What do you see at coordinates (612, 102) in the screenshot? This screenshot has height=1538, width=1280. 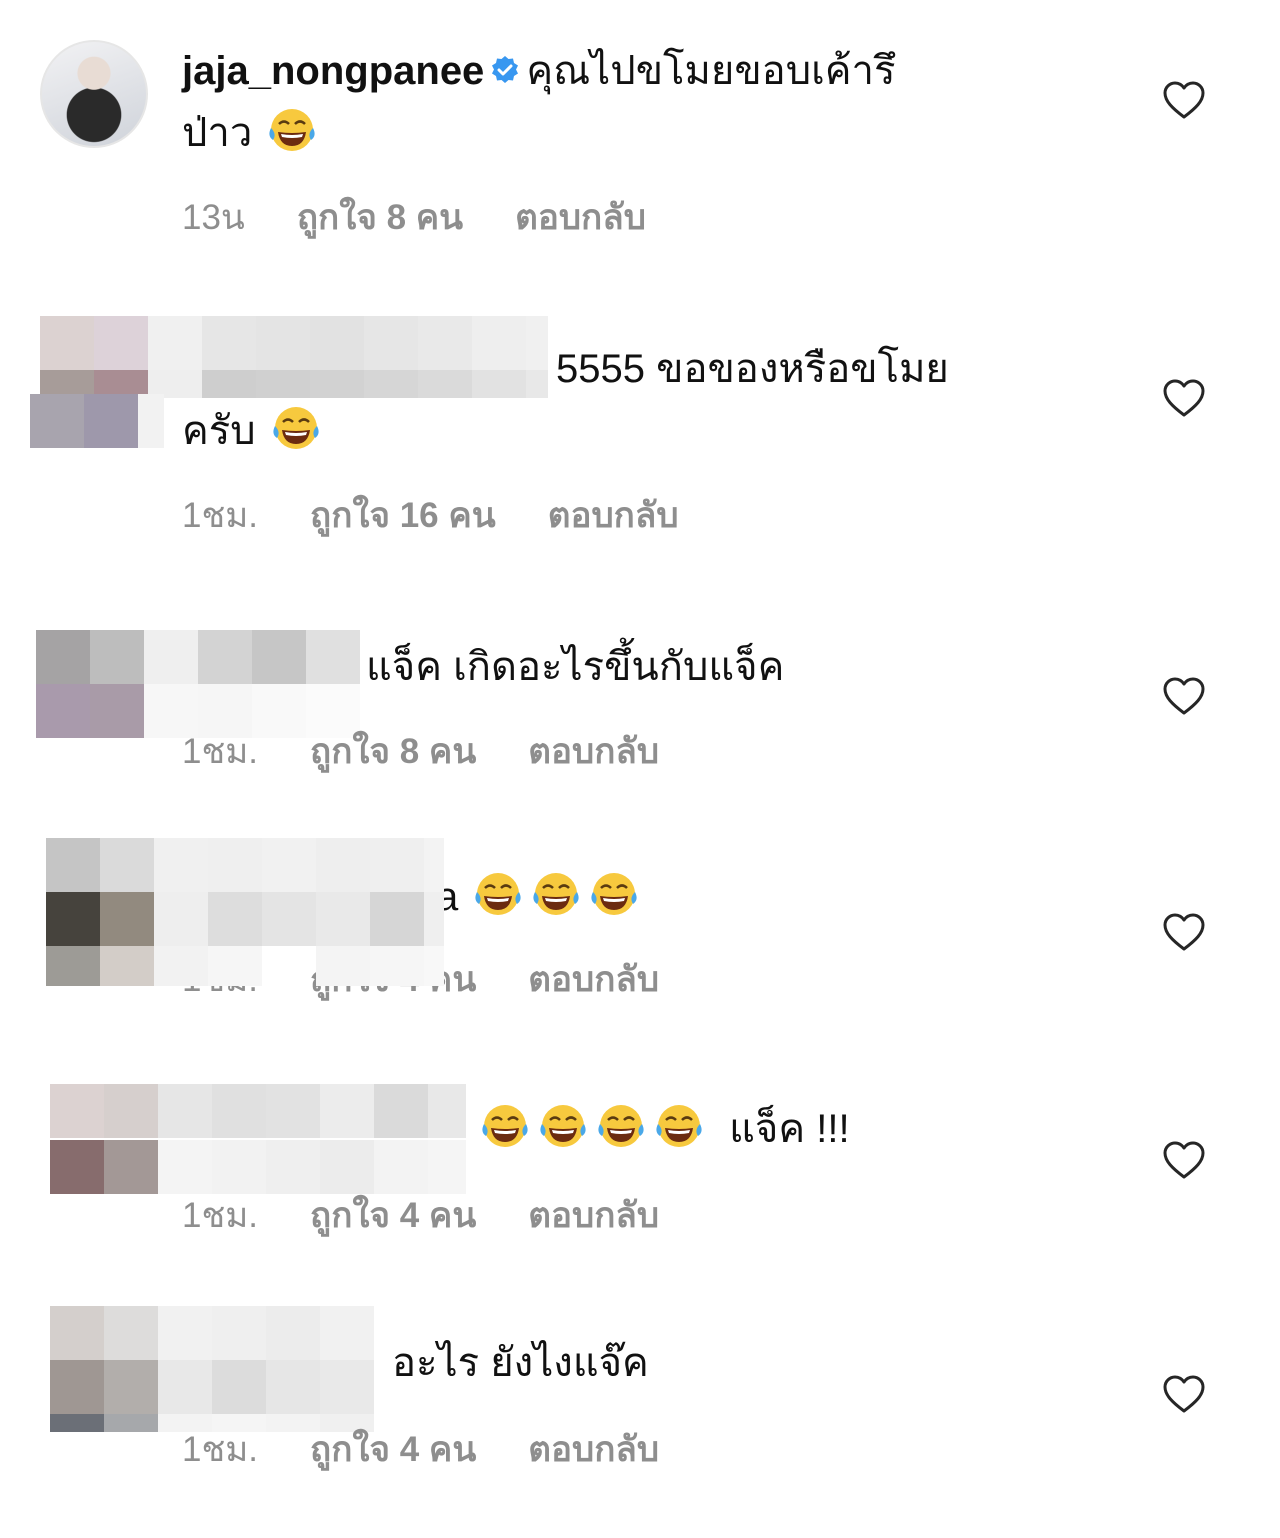 I see `comment-text: jaja_nongpanee คุณไปขโมยขอบเค้ารึ ป่าว` at bounding box center [612, 102].